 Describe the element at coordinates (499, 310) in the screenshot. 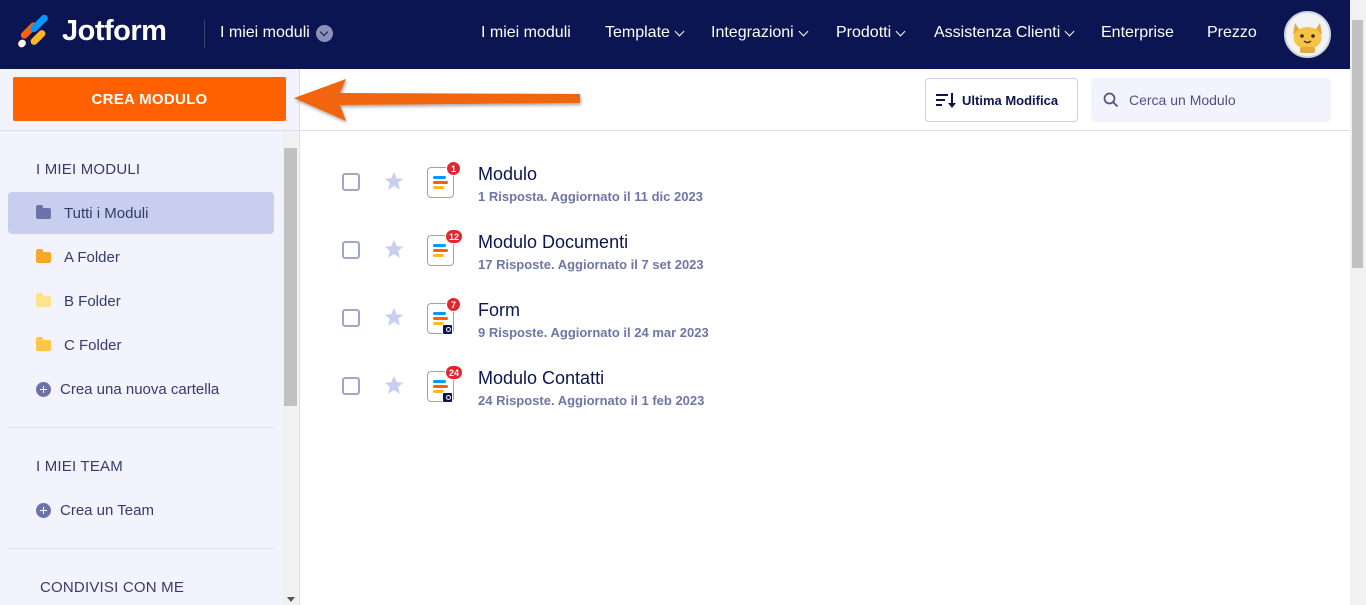

I see `form-title: Form` at that location.